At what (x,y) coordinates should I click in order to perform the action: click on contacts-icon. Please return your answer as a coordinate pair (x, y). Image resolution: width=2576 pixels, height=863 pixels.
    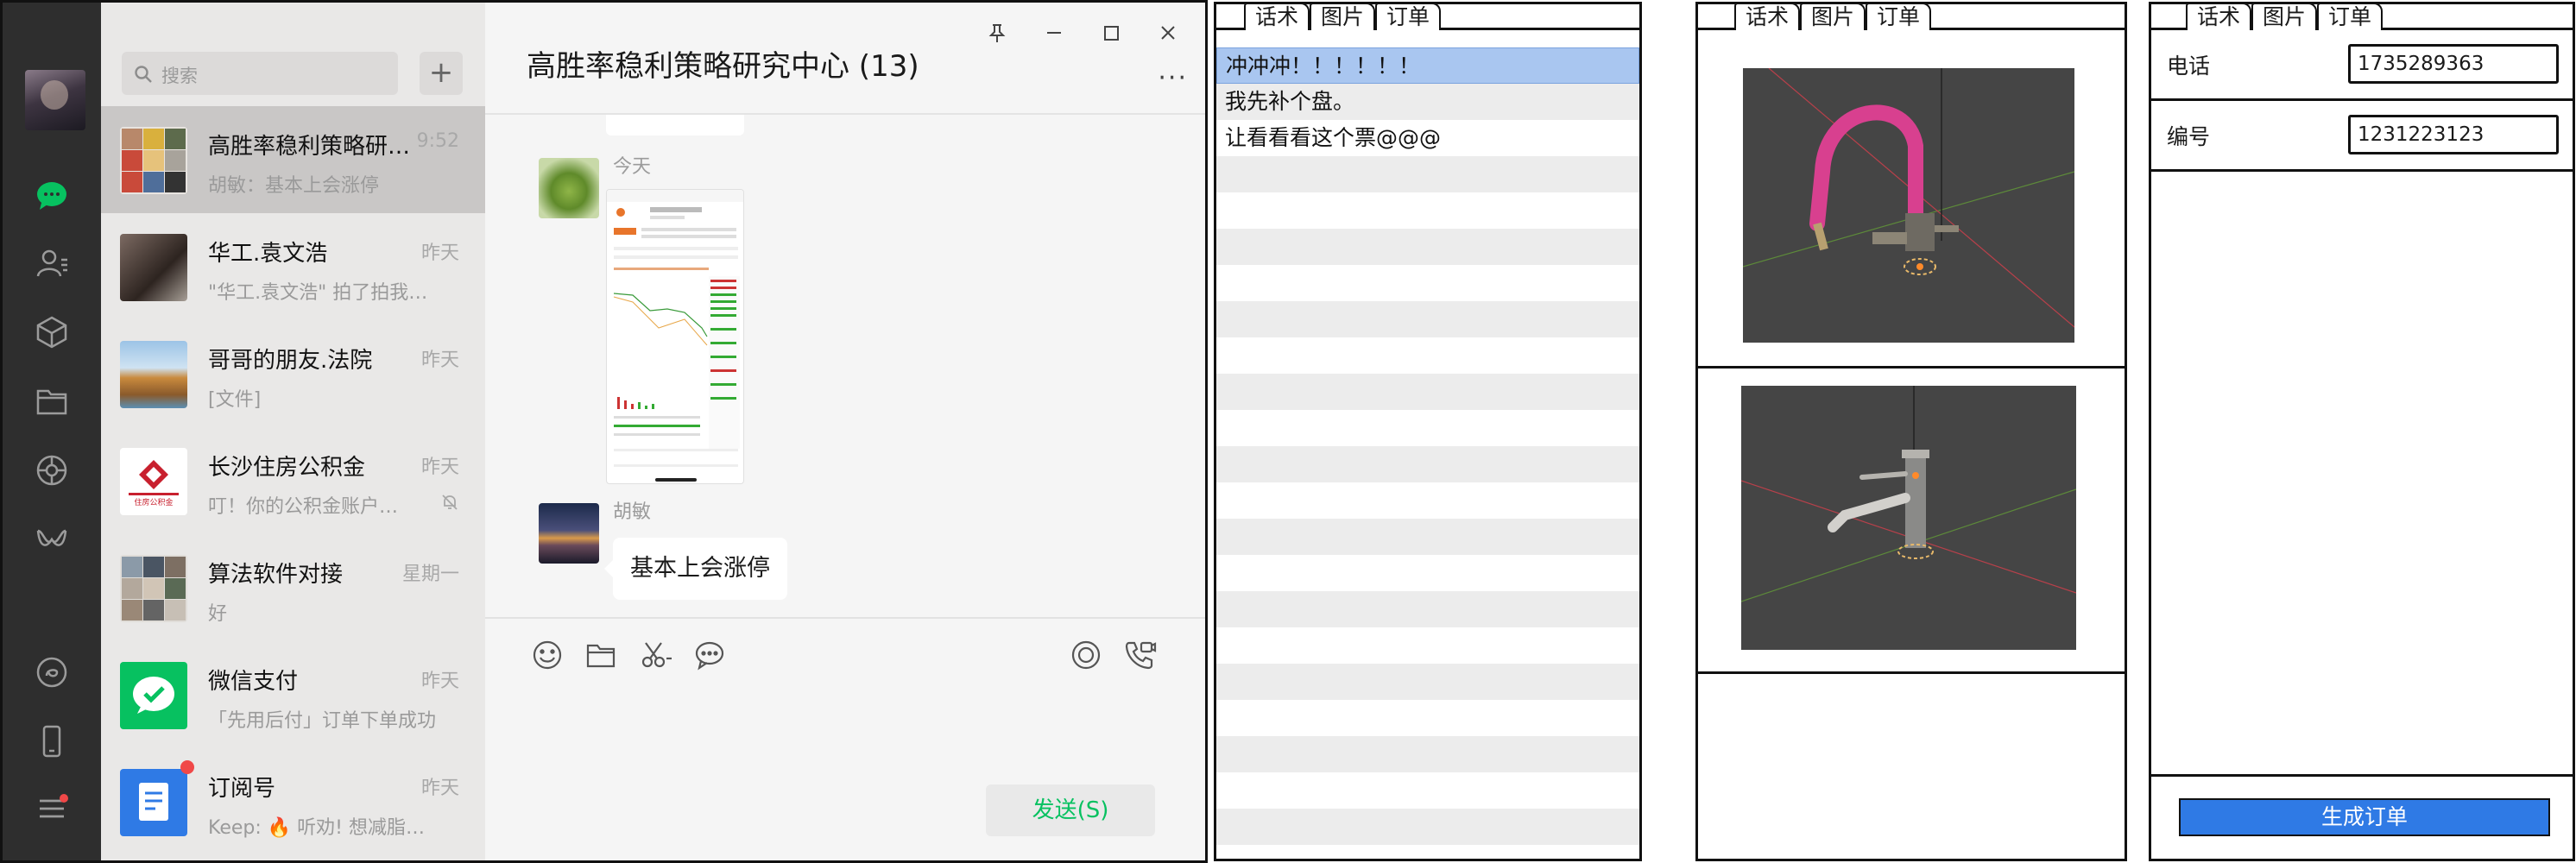
    Looking at the image, I should click on (52, 263).